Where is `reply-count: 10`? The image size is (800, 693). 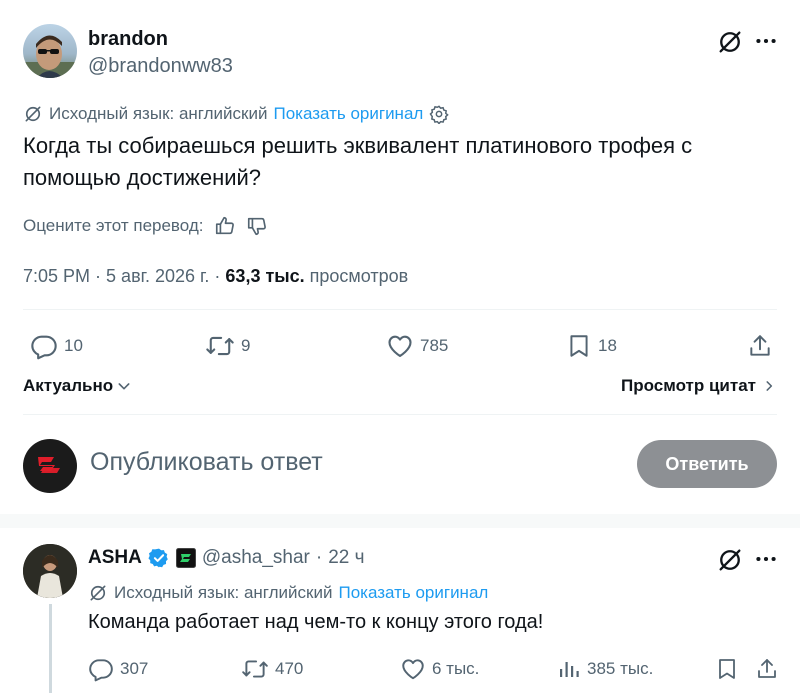
reply-count: 10 is located at coordinates (73, 345).